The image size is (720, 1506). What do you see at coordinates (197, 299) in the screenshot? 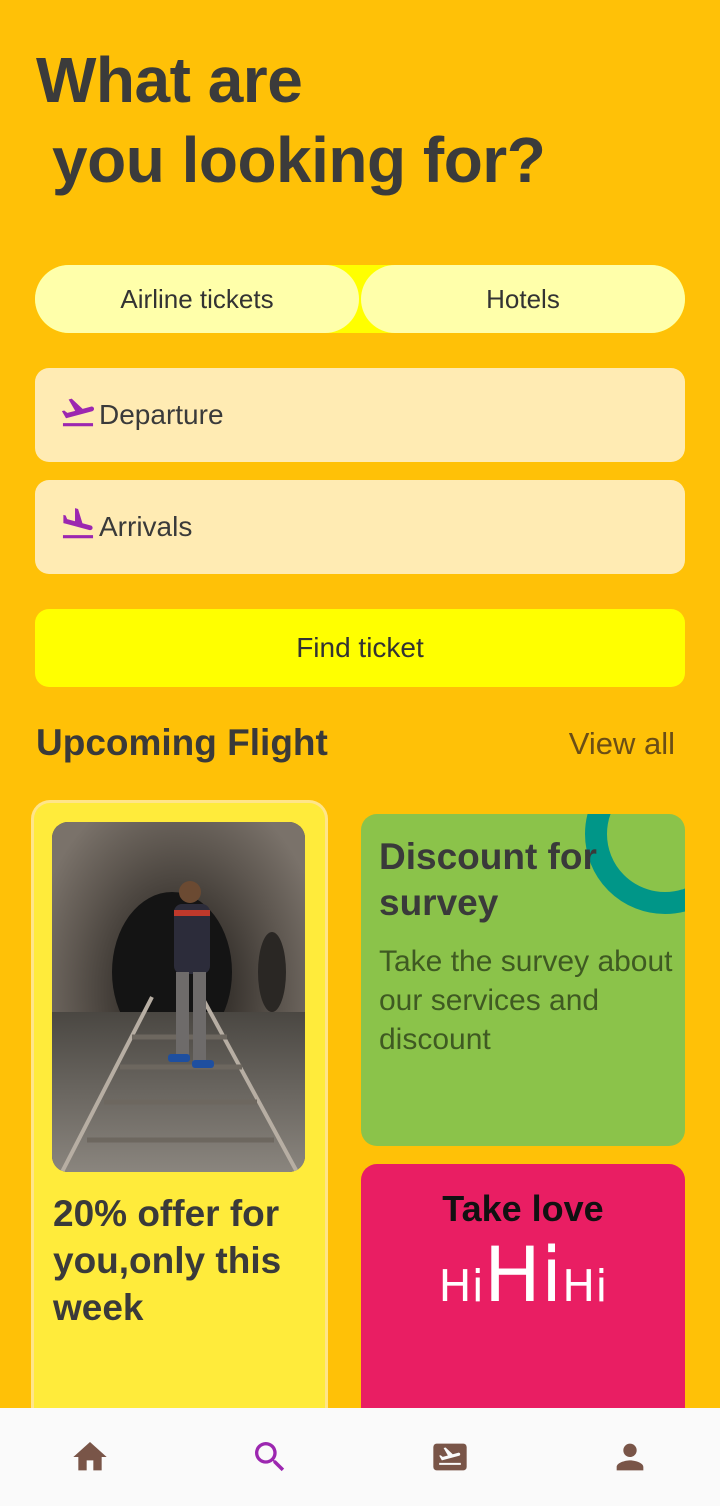
I see `tab-airline-tickets: Airline tickets` at bounding box center [197, 299].